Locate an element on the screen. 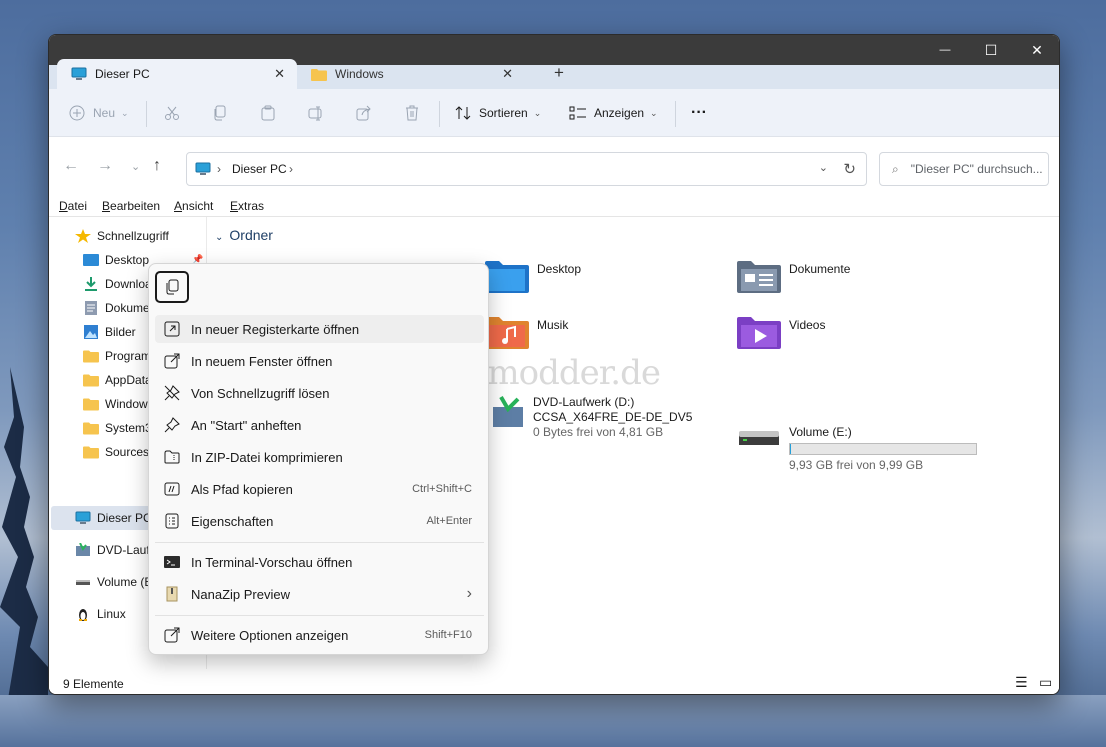 This screenshot has width=1106, height=747. section-title: Ordner is located at coordinates (251, 235).